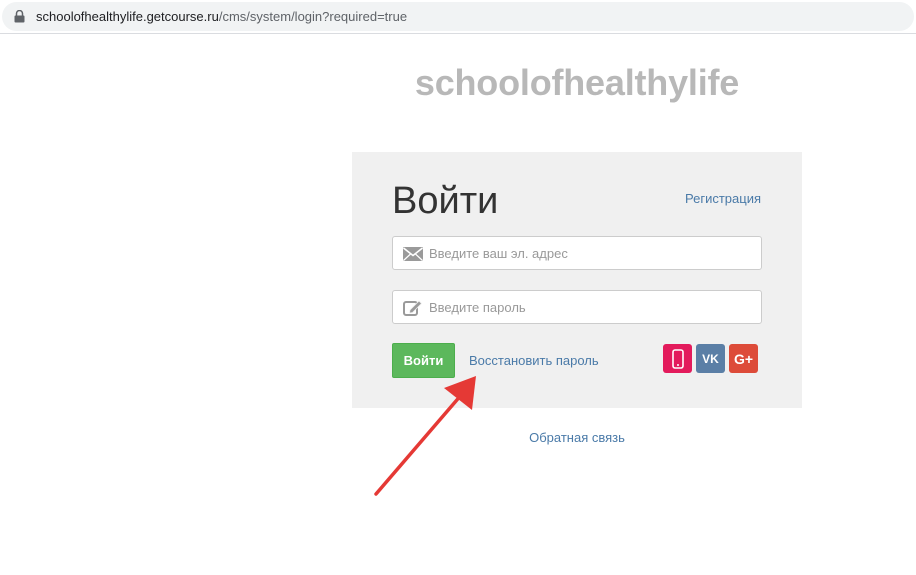 The height and width of the screenshot is (575, 916). I want to click on google-plus-login-button: G+, so click(743, 358).